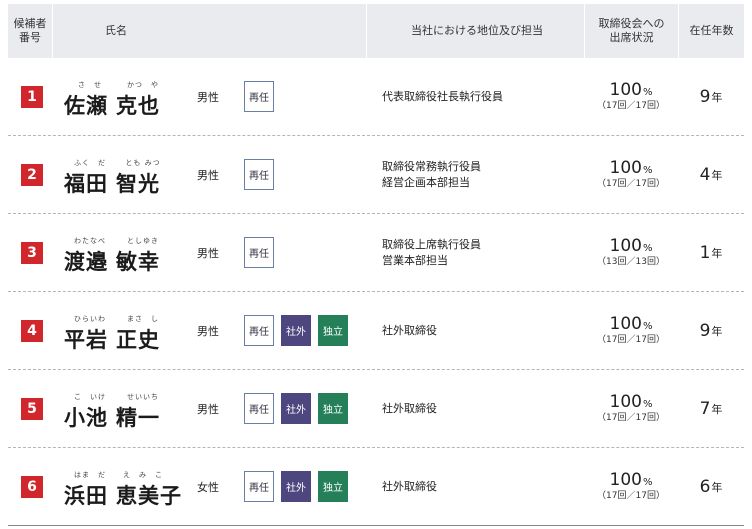 The width and height of the screenshot is (752, 529). What do you see at coordinates (112, 418) in the screenshot?
I see `candidate-name: 小池 精一` at bounding box center [112, 418].